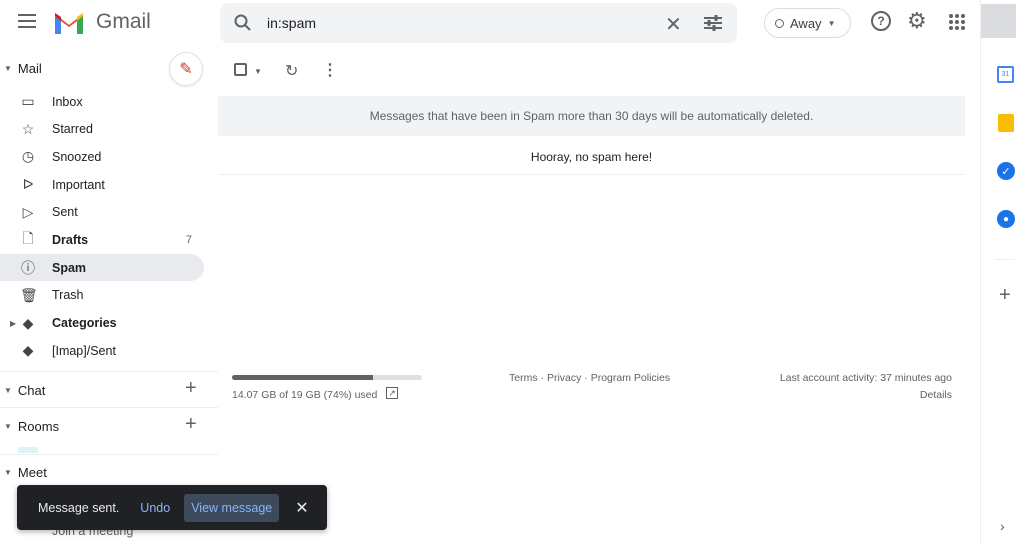  Describe the element at coordinates (881, 21) in the screenshot. I see `help-icon: ?` at that location.